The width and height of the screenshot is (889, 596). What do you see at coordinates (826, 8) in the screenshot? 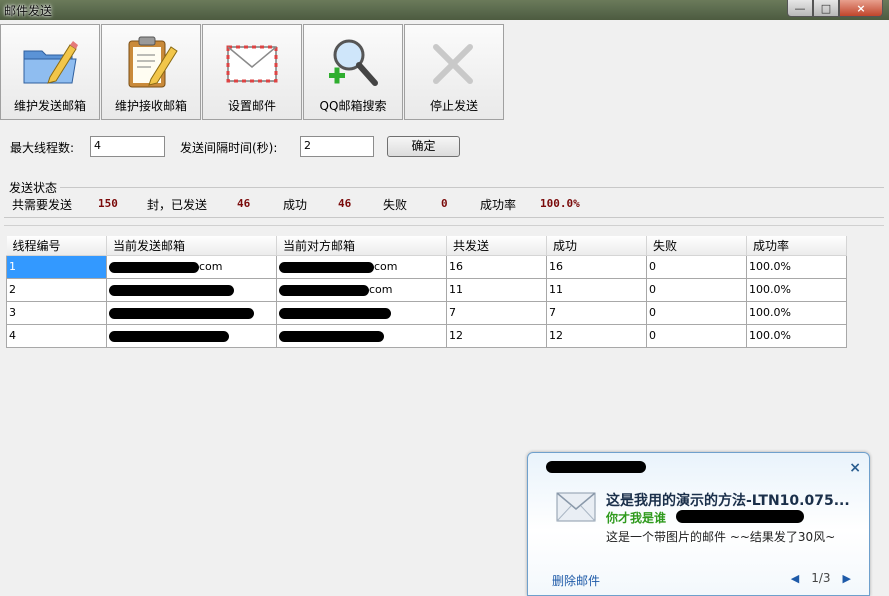
I see `maximize-button: □` at bounding box center [826, 8].